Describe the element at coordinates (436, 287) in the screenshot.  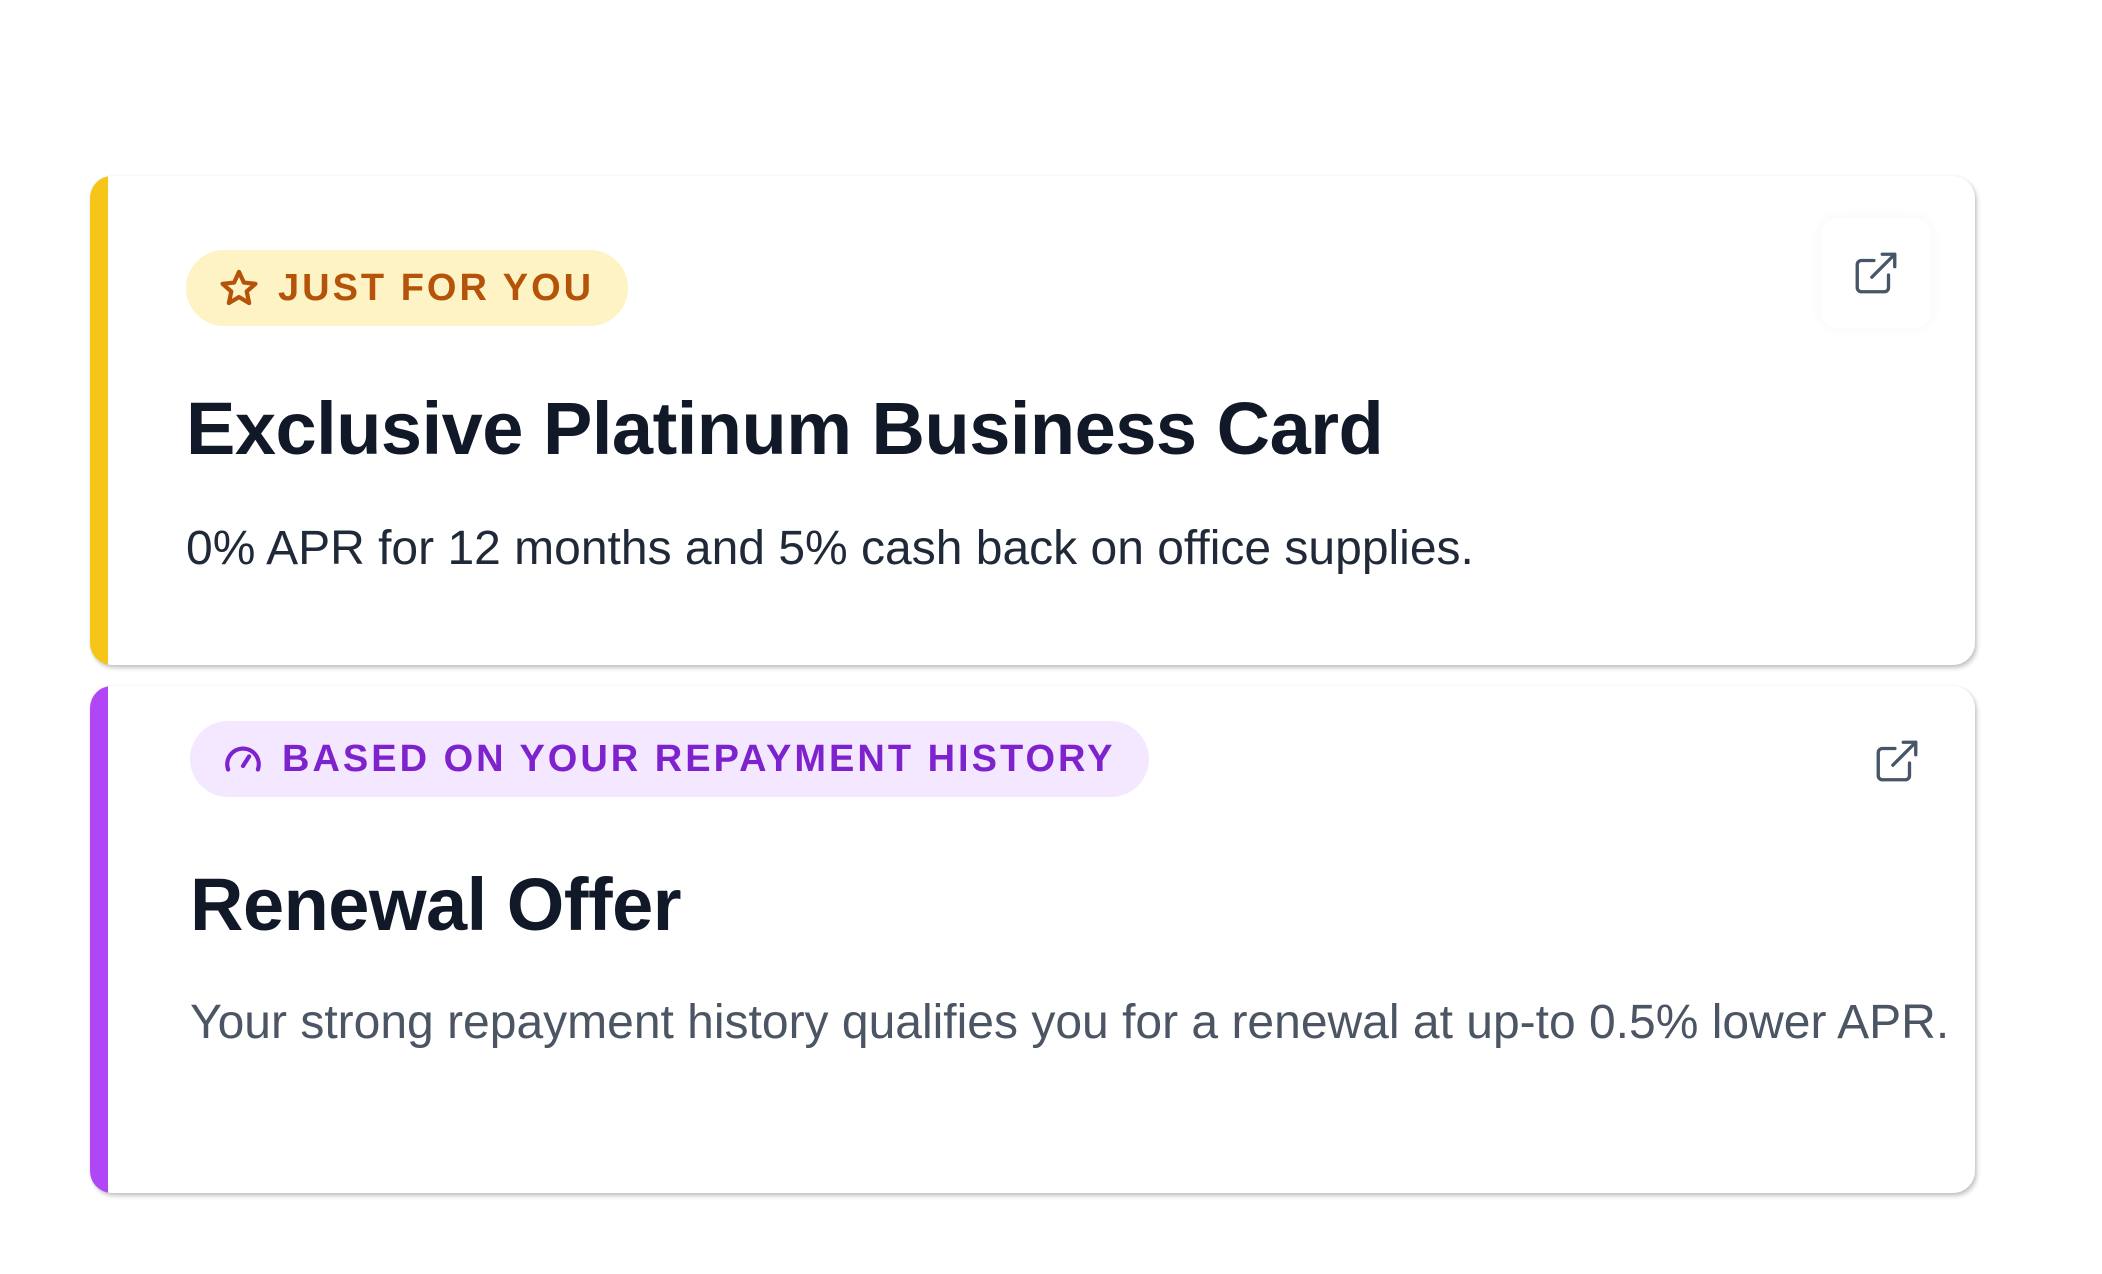
I see `badge-label: JUST FOR YOU` at that location.